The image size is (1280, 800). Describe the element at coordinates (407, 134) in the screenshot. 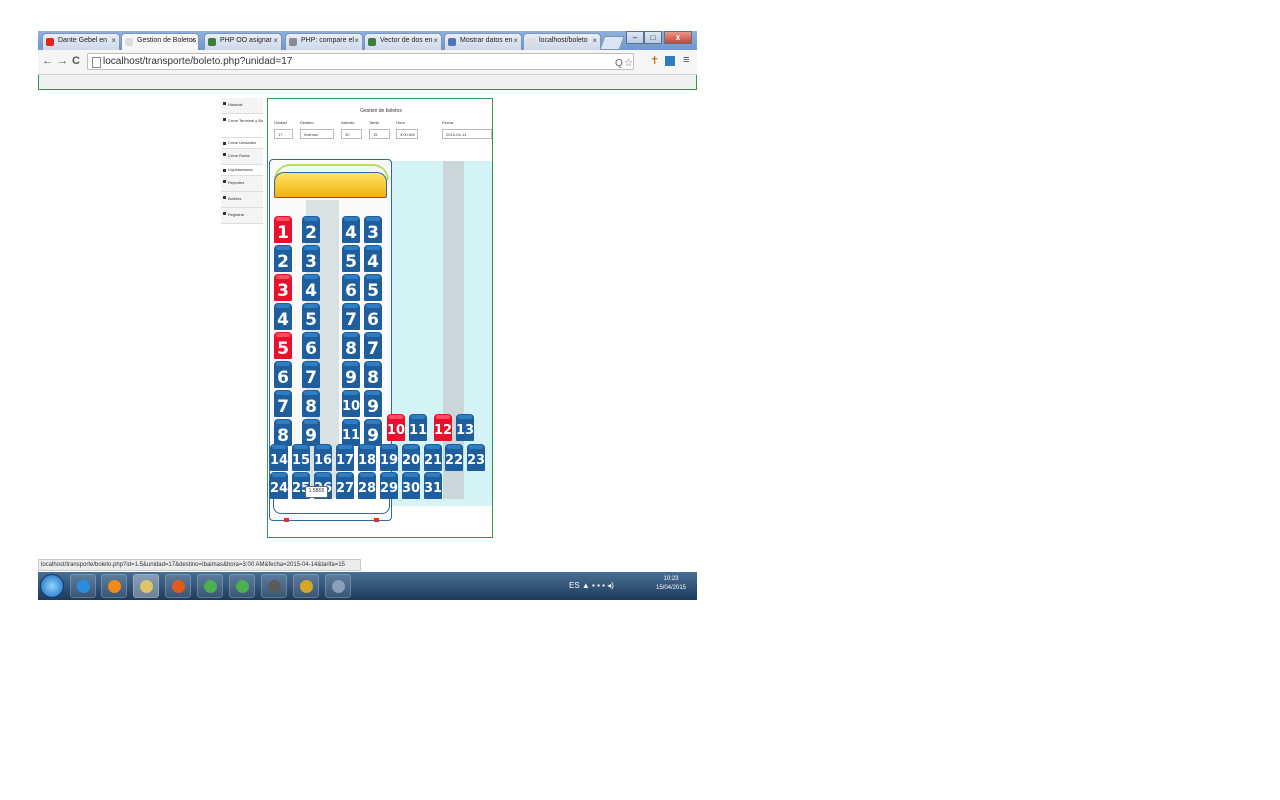

I see `hora-input: 3:00 AM` at that location.